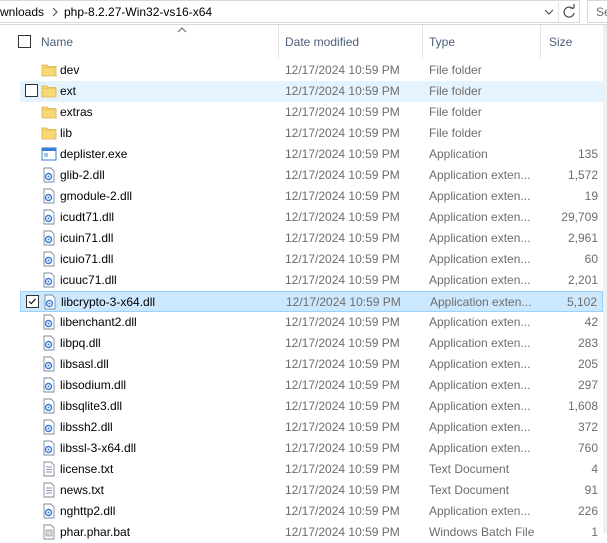  Describe the element at coordinates (82, 175) in the screenshot. I see `file-name: glib-2.dll` at that location.